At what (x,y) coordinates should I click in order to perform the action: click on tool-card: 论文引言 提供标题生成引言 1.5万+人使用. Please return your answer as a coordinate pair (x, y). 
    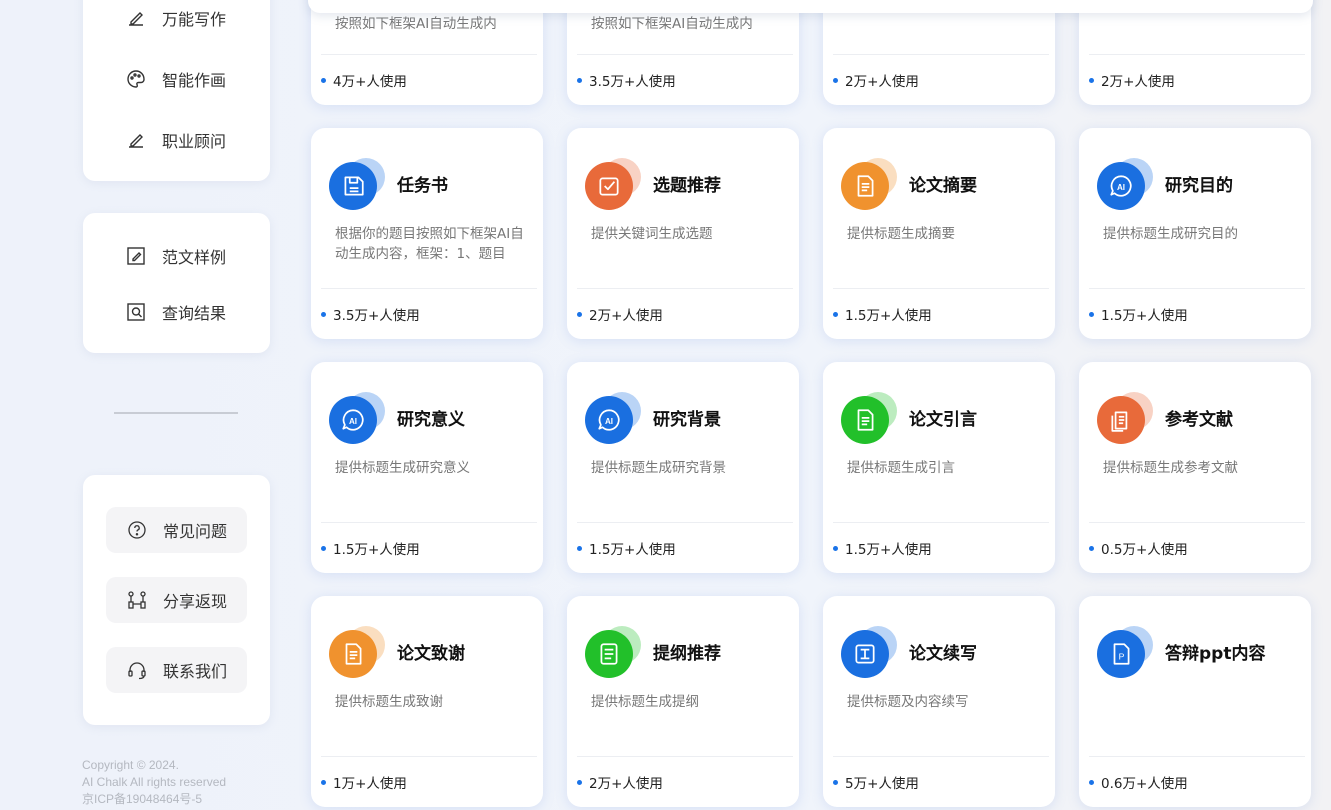
    Looking at the image, I should click on (939, 467).